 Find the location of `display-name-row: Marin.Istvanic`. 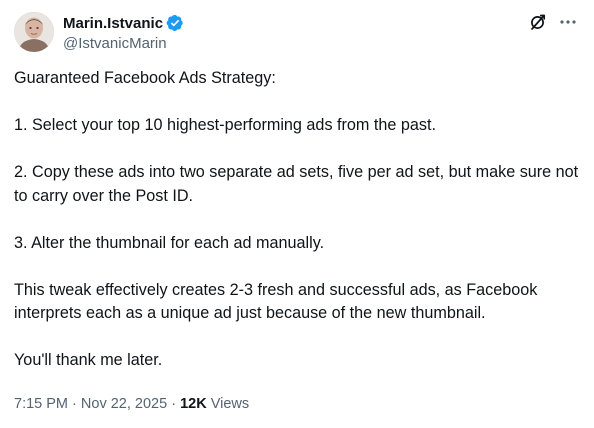

display-name-row: Marin.Istvanic is located at coordinates (123, 23).